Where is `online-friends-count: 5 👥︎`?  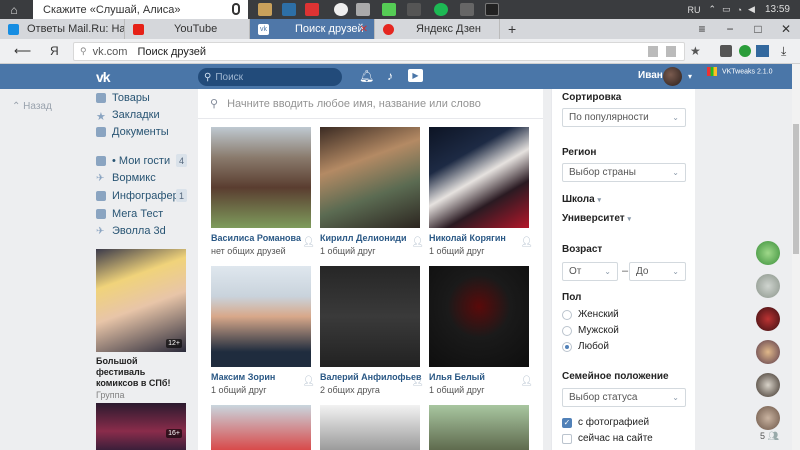 online-friends-count: 5 👥︎ is located at coordinates (769, 436).